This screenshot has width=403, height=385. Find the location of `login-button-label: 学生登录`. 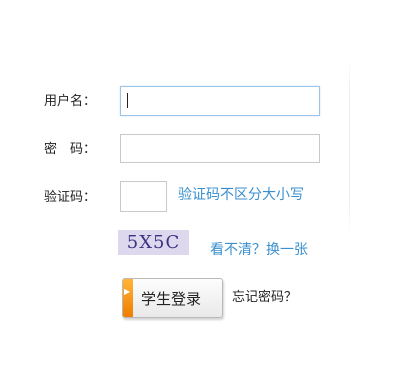

login-button-label: 学生登录 is located at coordinates (171, 299).